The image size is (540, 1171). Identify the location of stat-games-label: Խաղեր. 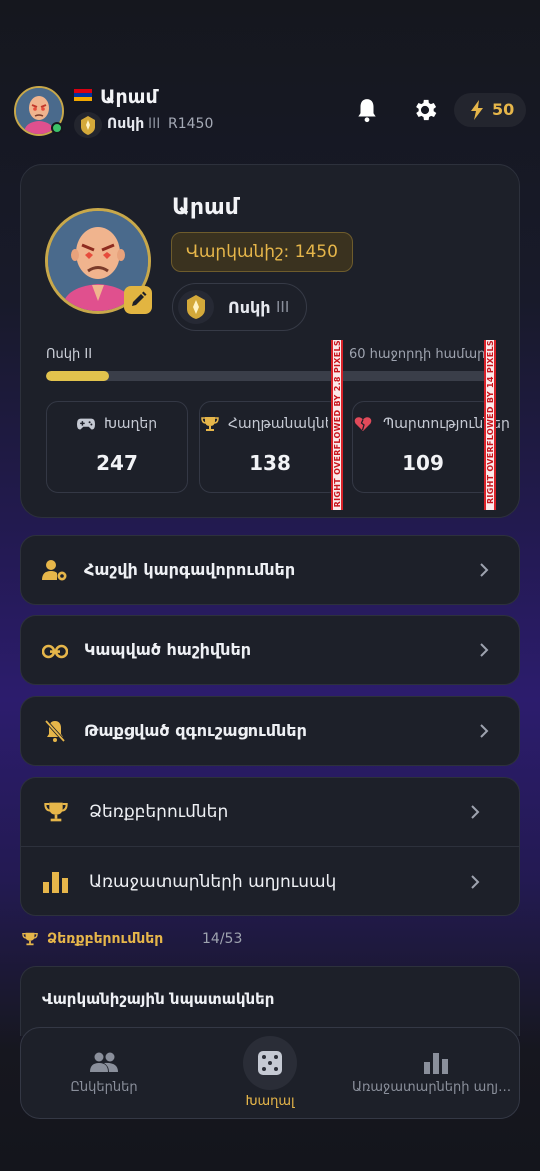
(131, 424).